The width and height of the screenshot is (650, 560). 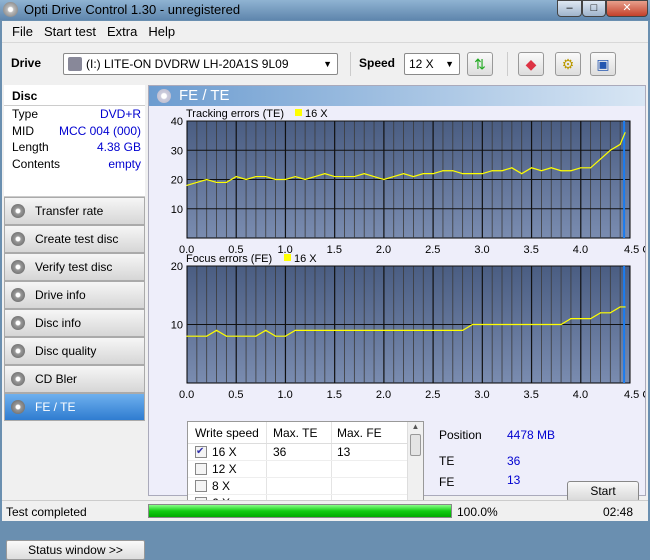 What do you see at coordinates (227, 432) in the screenshot?
I see `col-write-speed: Write speed` at bounding box center [227, 432].